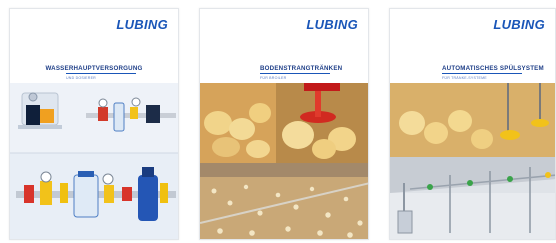  Describe the element at coordinates (273, 78) in the screenshot. I see `brochure-subtitle: FÜR BROILER` at that location.